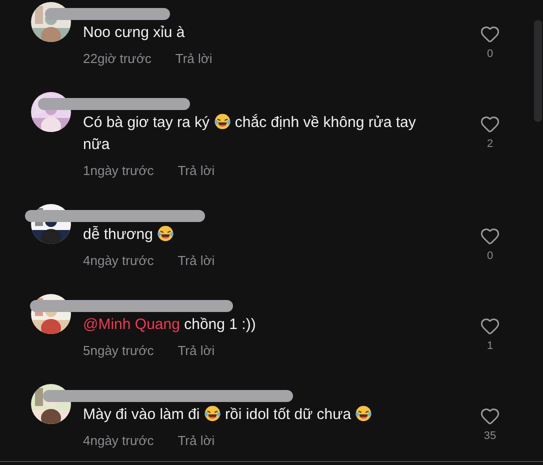 The image size is (543, 465). Describe the element at coordinates (490, 144) in the screenshot. I see `like-count: 2` at that location.